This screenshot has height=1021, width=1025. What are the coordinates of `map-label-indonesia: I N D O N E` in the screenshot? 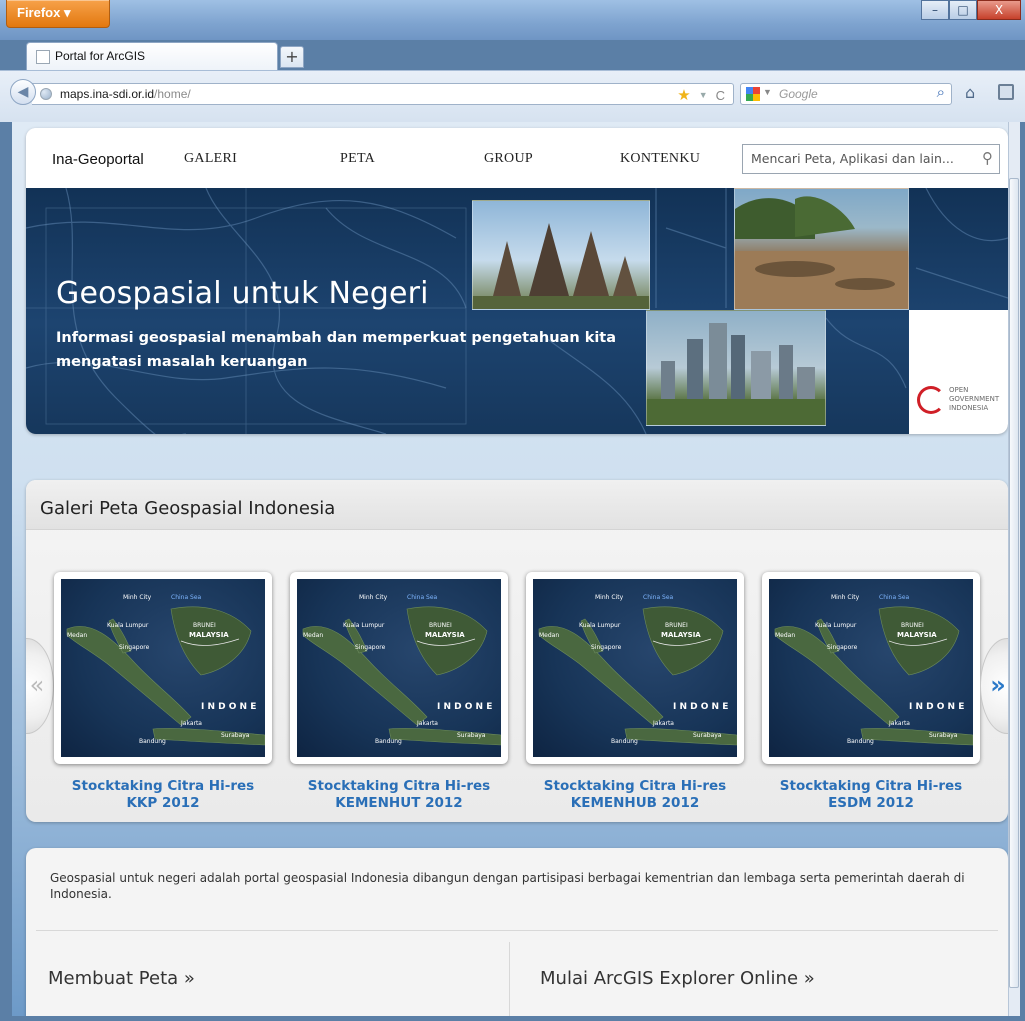 It's located at (228, 707).